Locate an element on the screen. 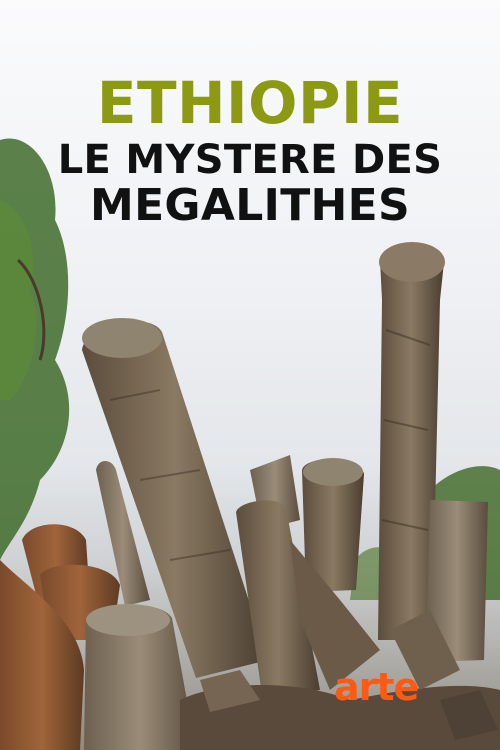 This screenshot has width=500, height=750. arte-logo: arte is located at coordinates (376, 687).